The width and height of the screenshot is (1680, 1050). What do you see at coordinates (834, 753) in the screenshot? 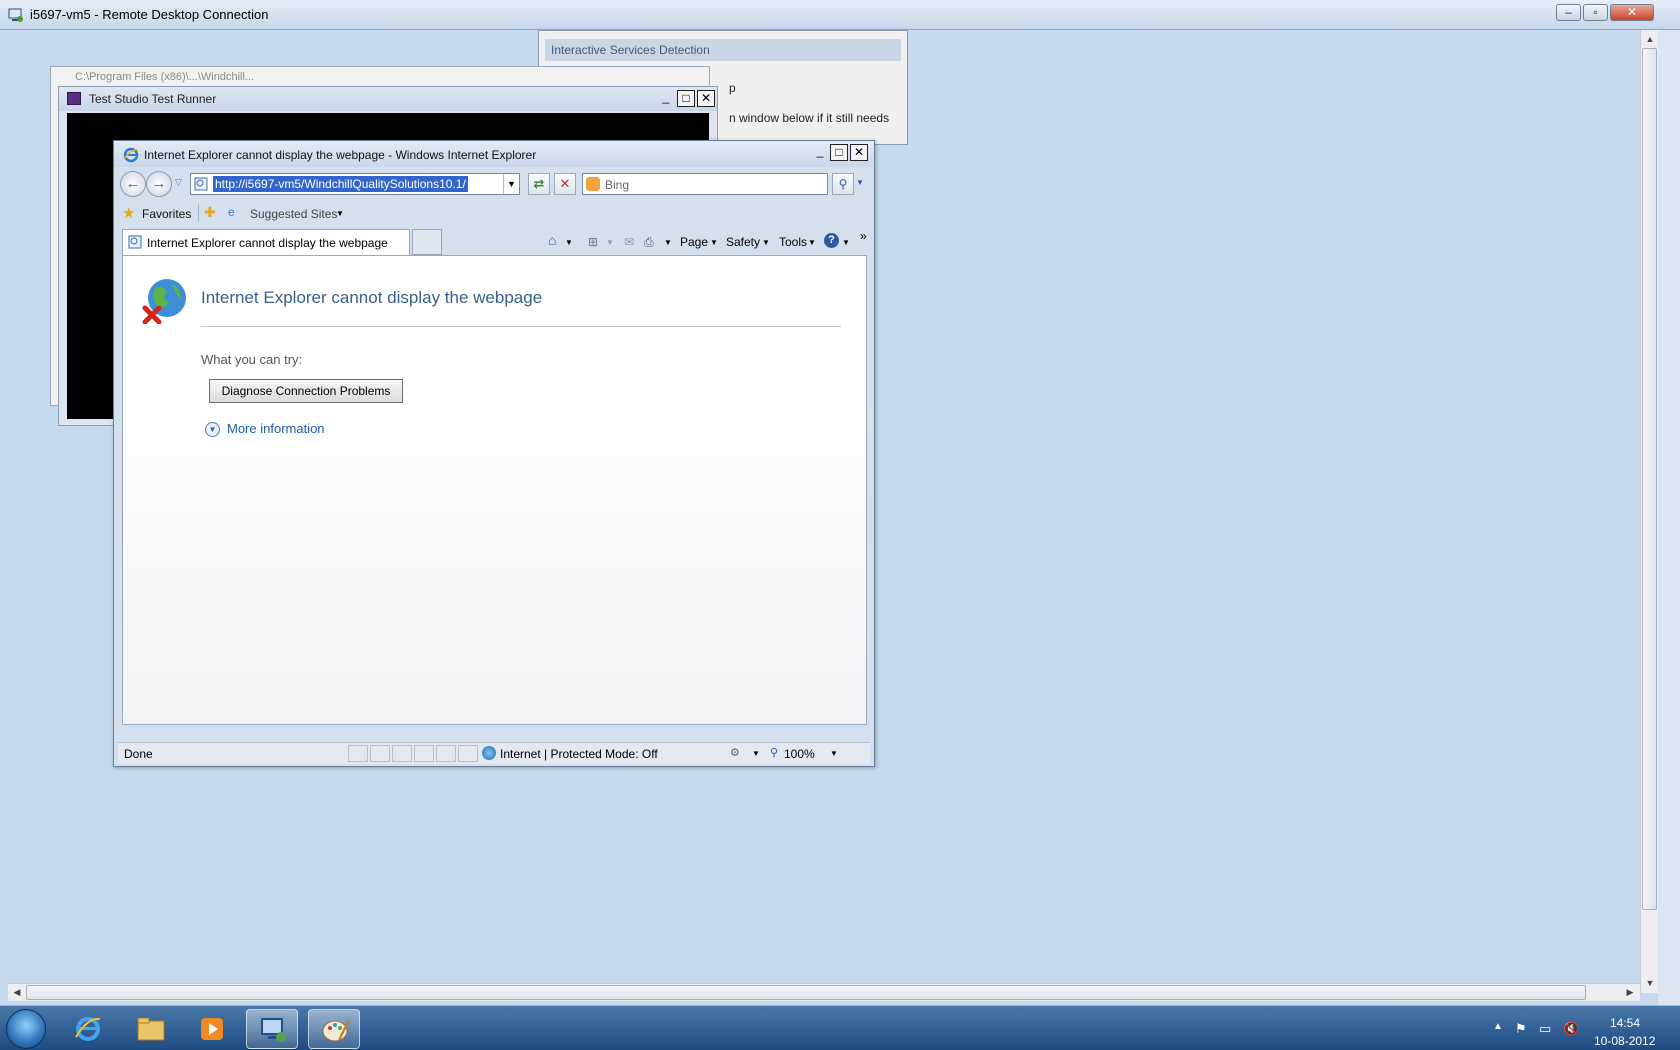
I see `zoom-dropdown-icon: ▼` at bounding box center [834, 753].